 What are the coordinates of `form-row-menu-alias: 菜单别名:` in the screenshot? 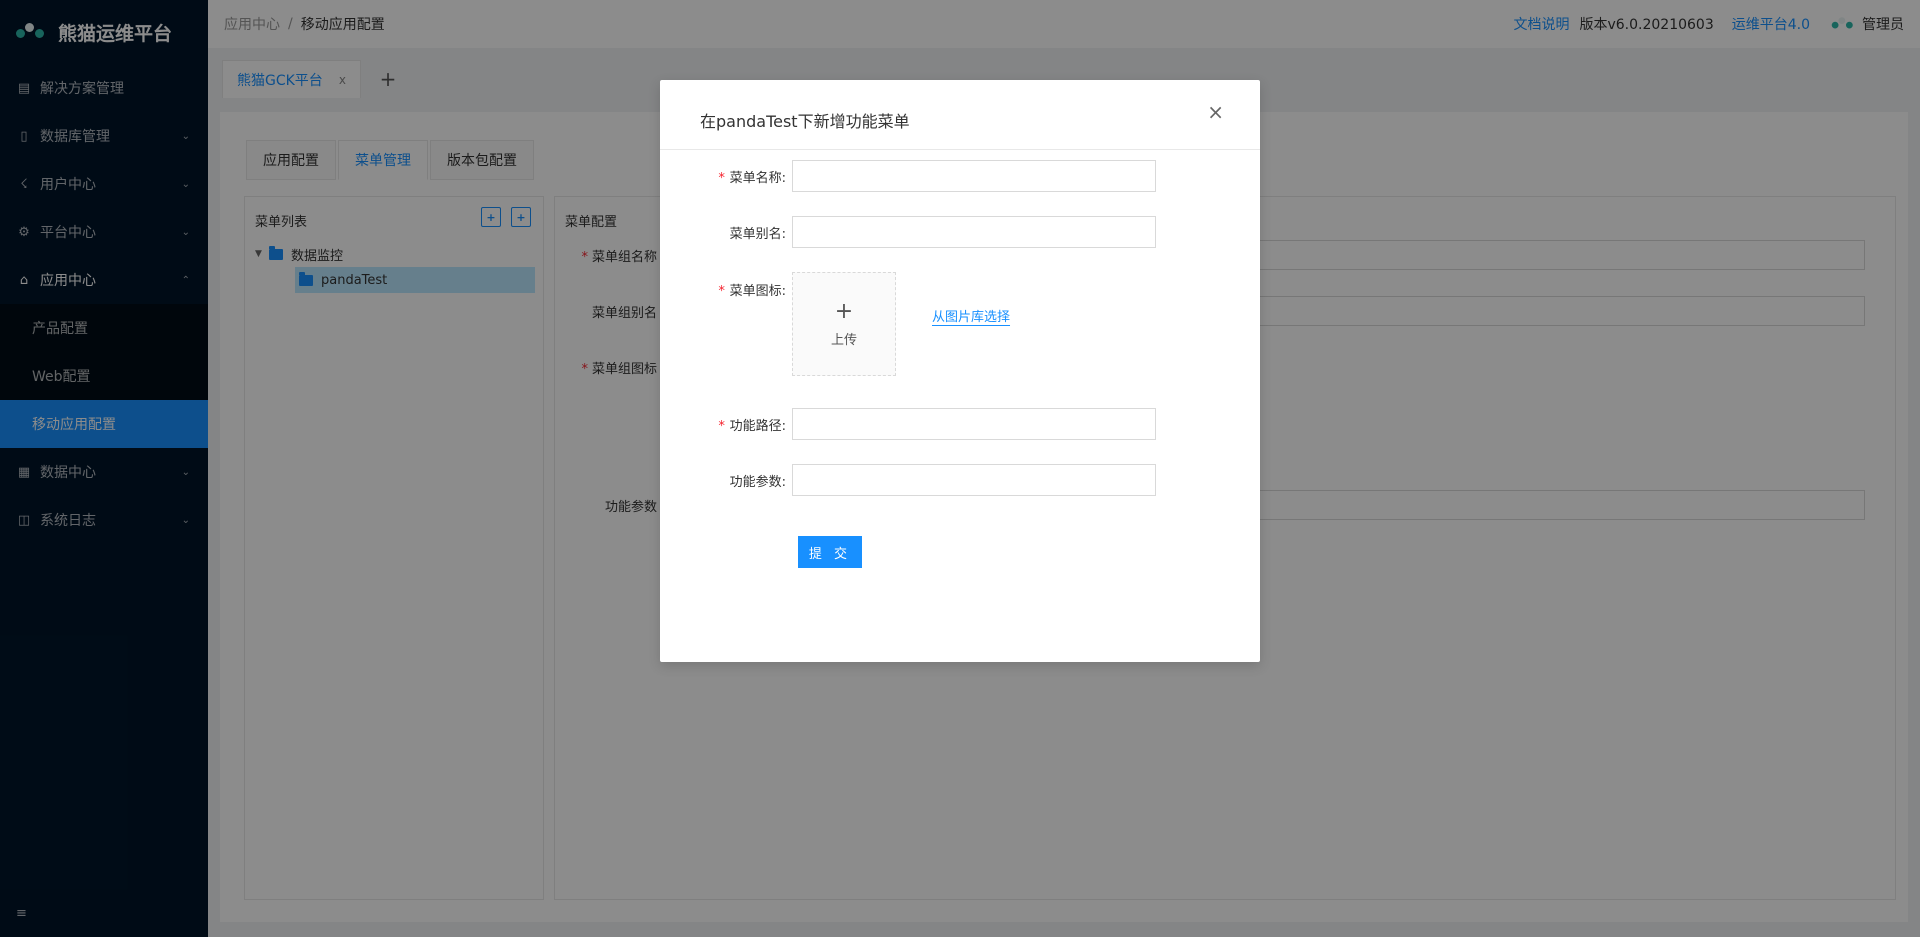 It's located at (960, 232).